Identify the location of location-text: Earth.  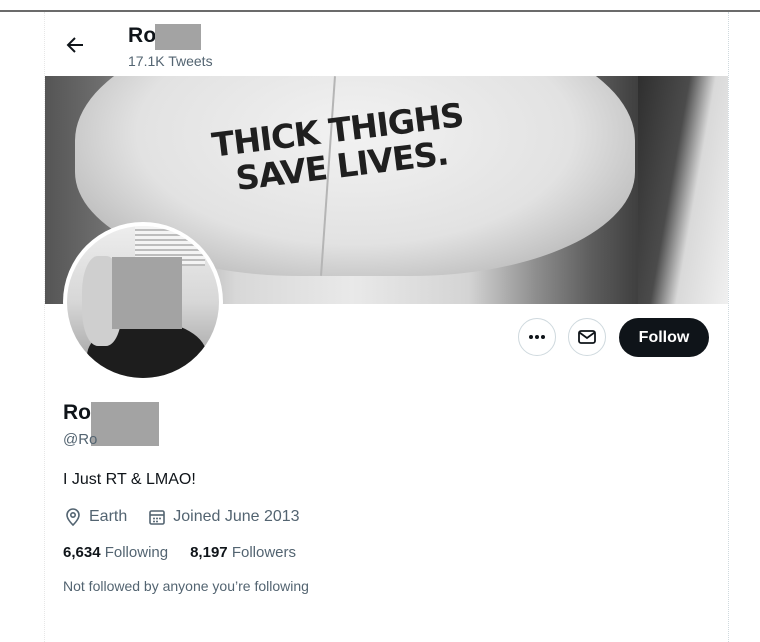
(108, 516).